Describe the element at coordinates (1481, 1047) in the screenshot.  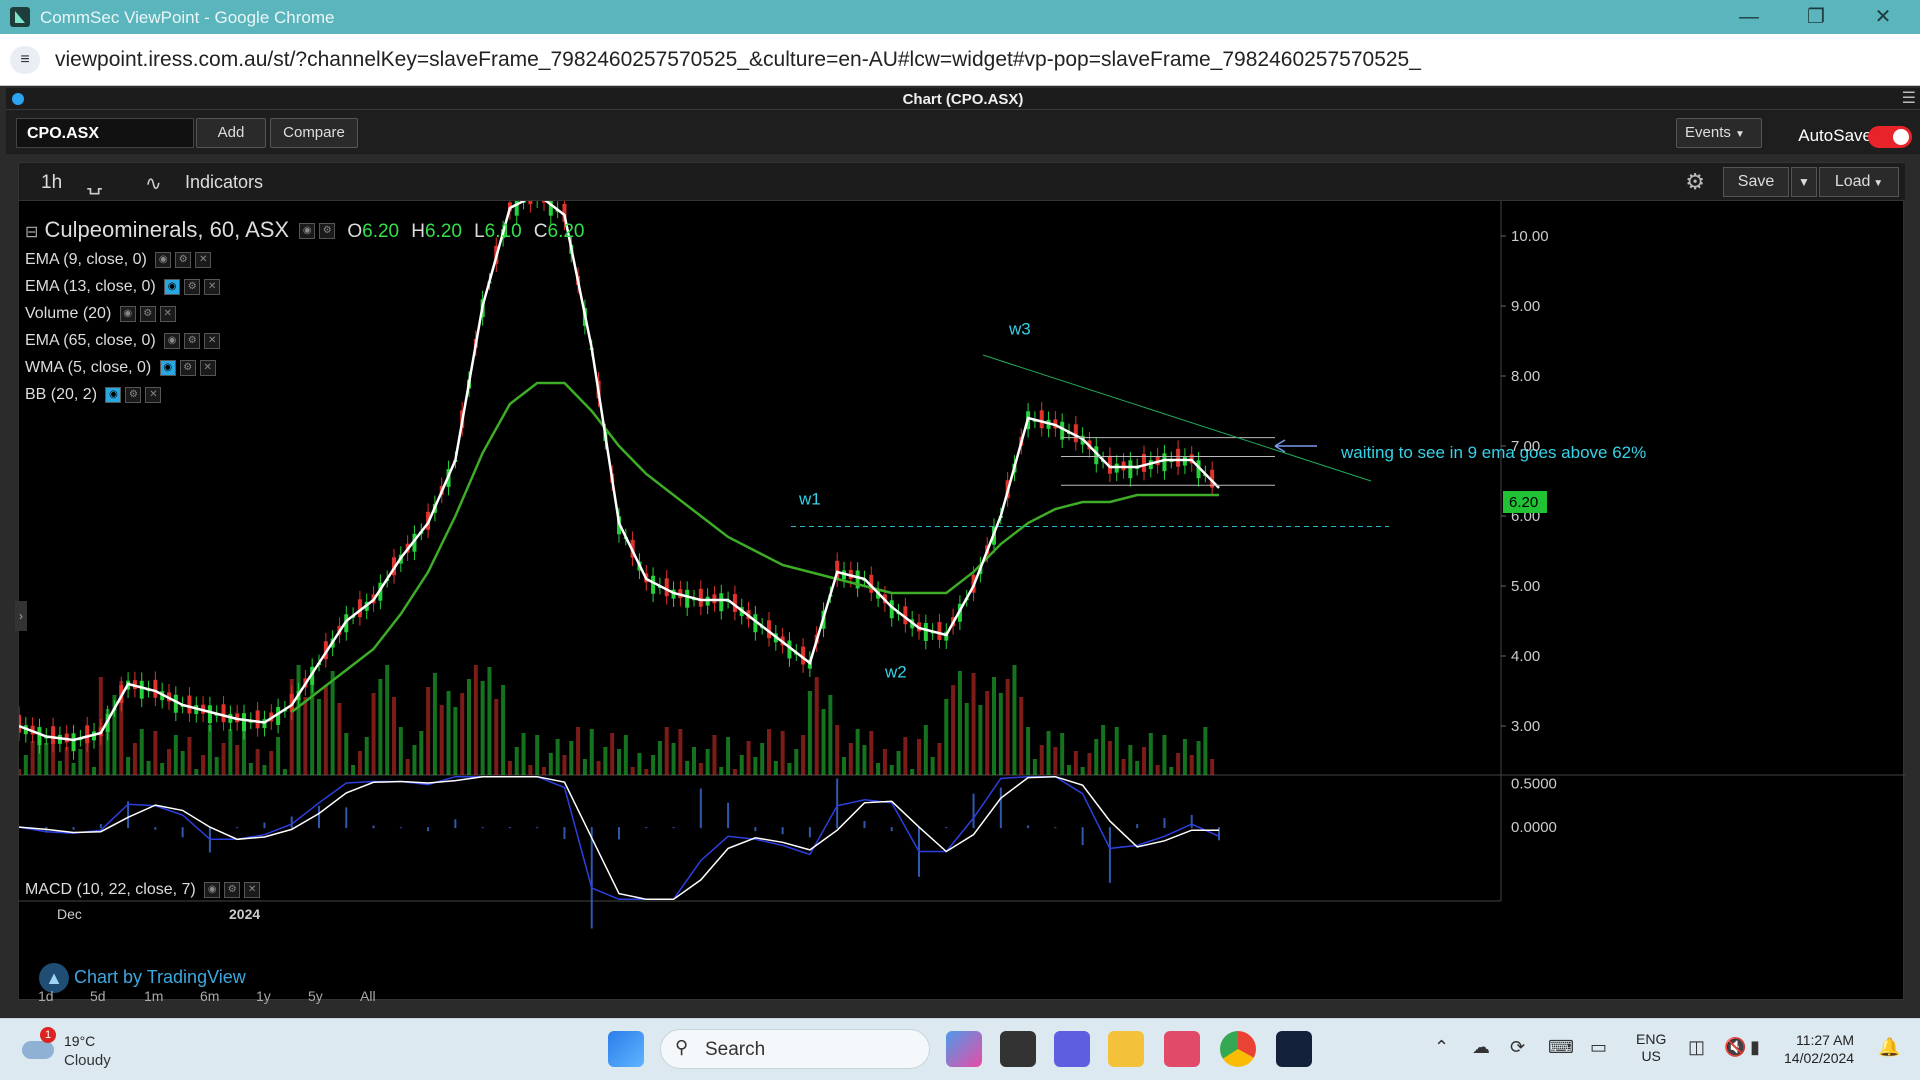
I see `onedrive-icon: ☁` at that location.